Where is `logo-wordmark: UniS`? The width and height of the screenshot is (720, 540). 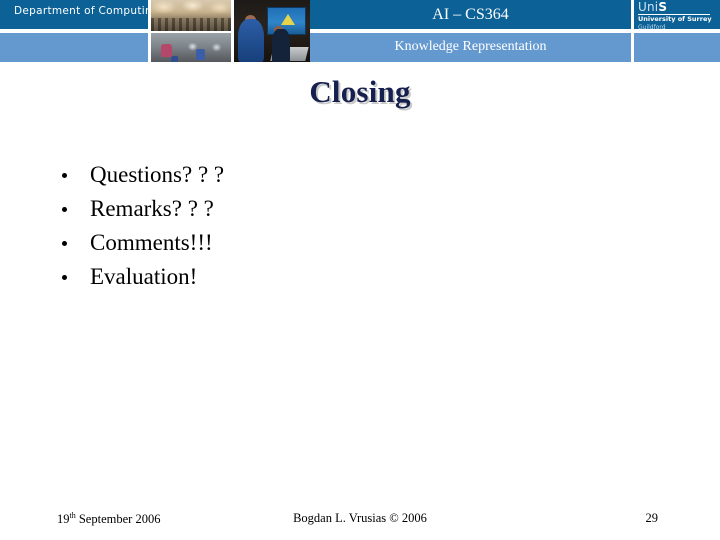
logo-wordmark: UniS is located at coordinates (678, 7).